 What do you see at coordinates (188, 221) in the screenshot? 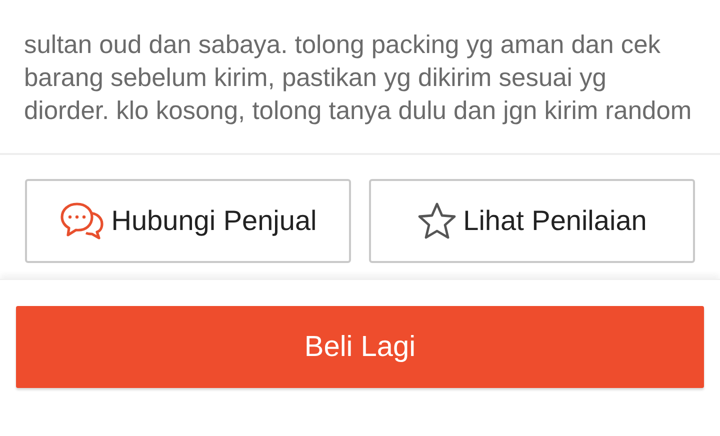
I see `contact-seller-button: Hubungi Penjual` at bounding box center [188, 221].